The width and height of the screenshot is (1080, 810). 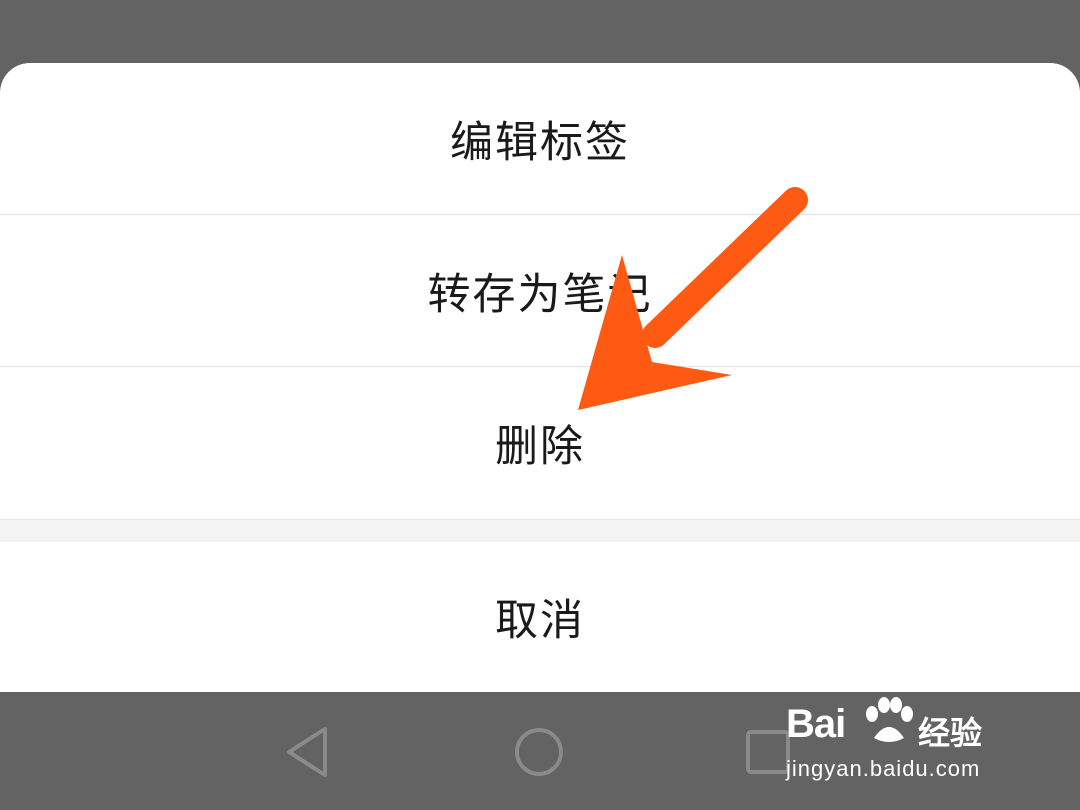 What do you see at coordinates (883, 768) in the screenshot?
I see `watermark-url: jingyan.baidu.com` at bounding box center [883, 768].